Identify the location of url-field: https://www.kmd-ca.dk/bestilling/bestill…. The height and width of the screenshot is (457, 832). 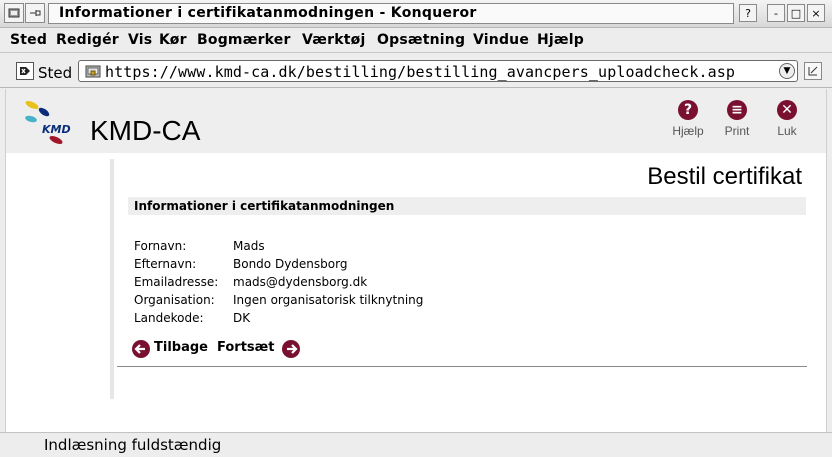
(438, 71).